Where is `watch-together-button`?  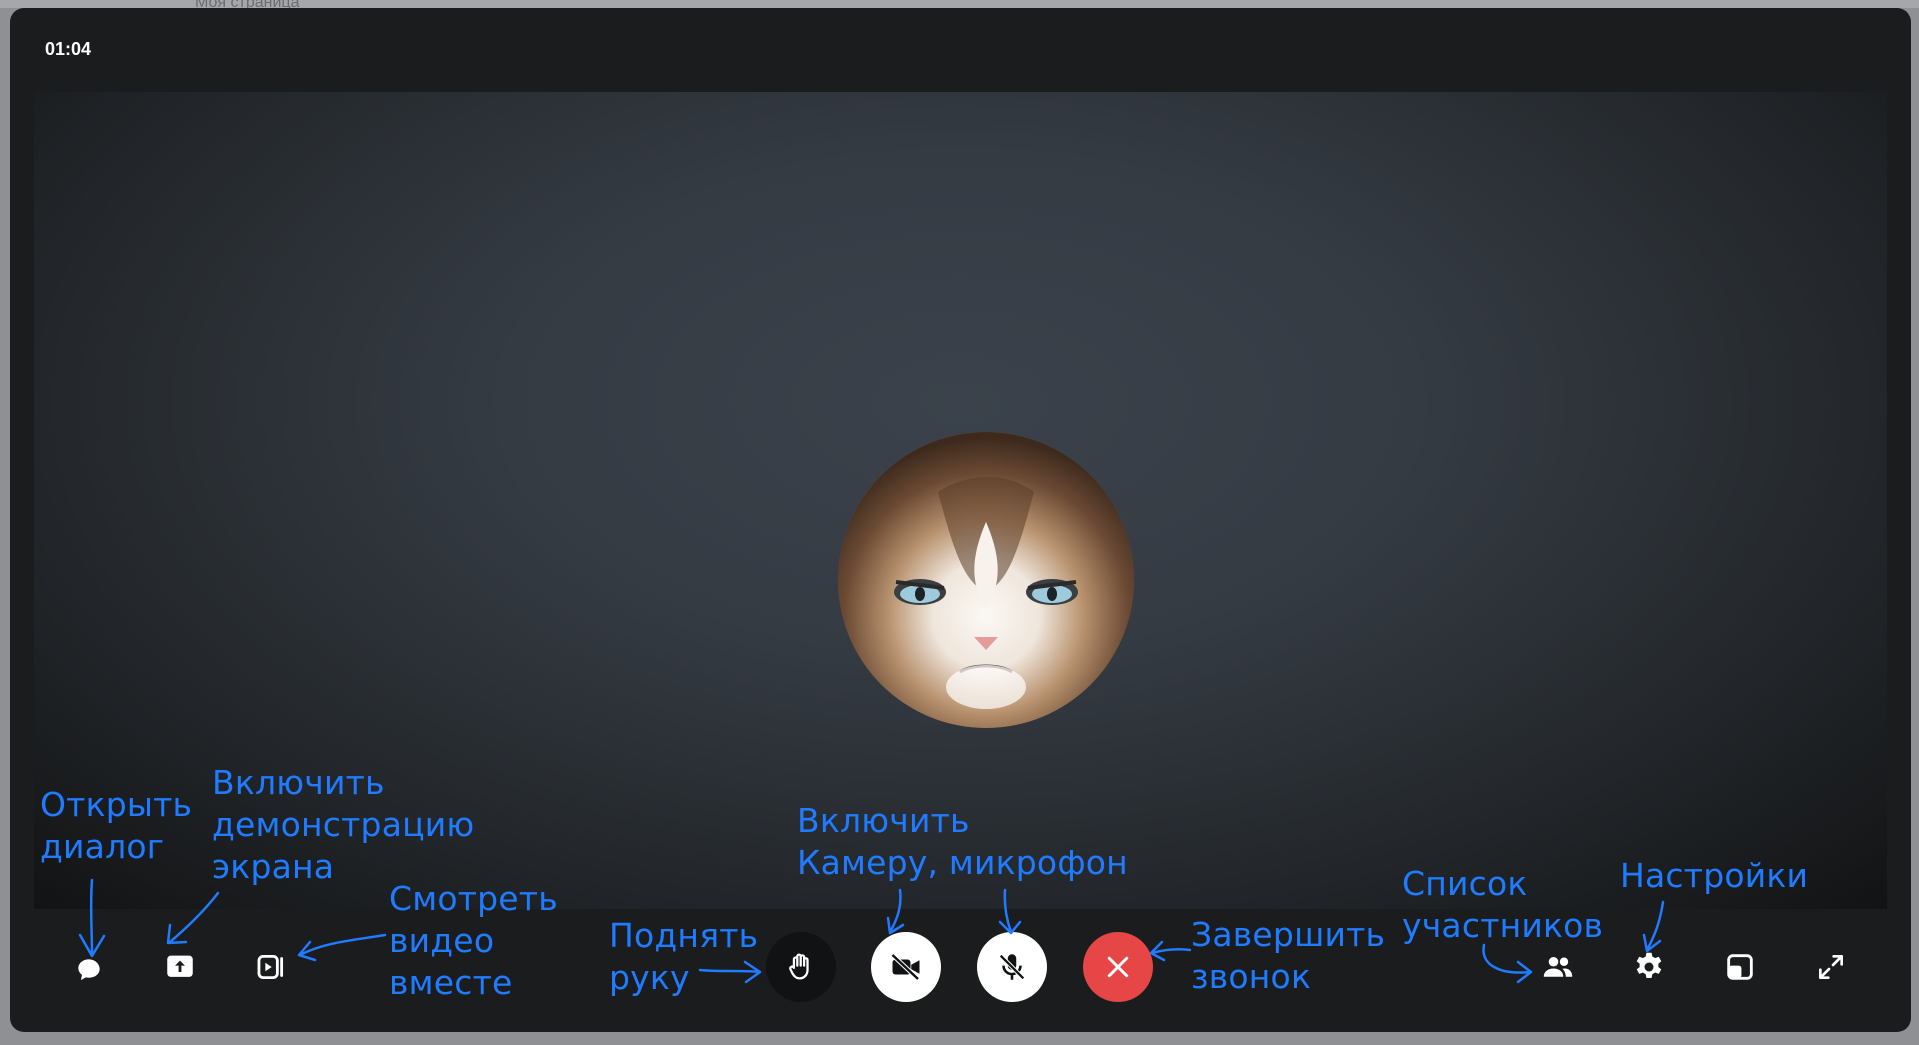 watch-together-button is located at coordinates (271, 967).